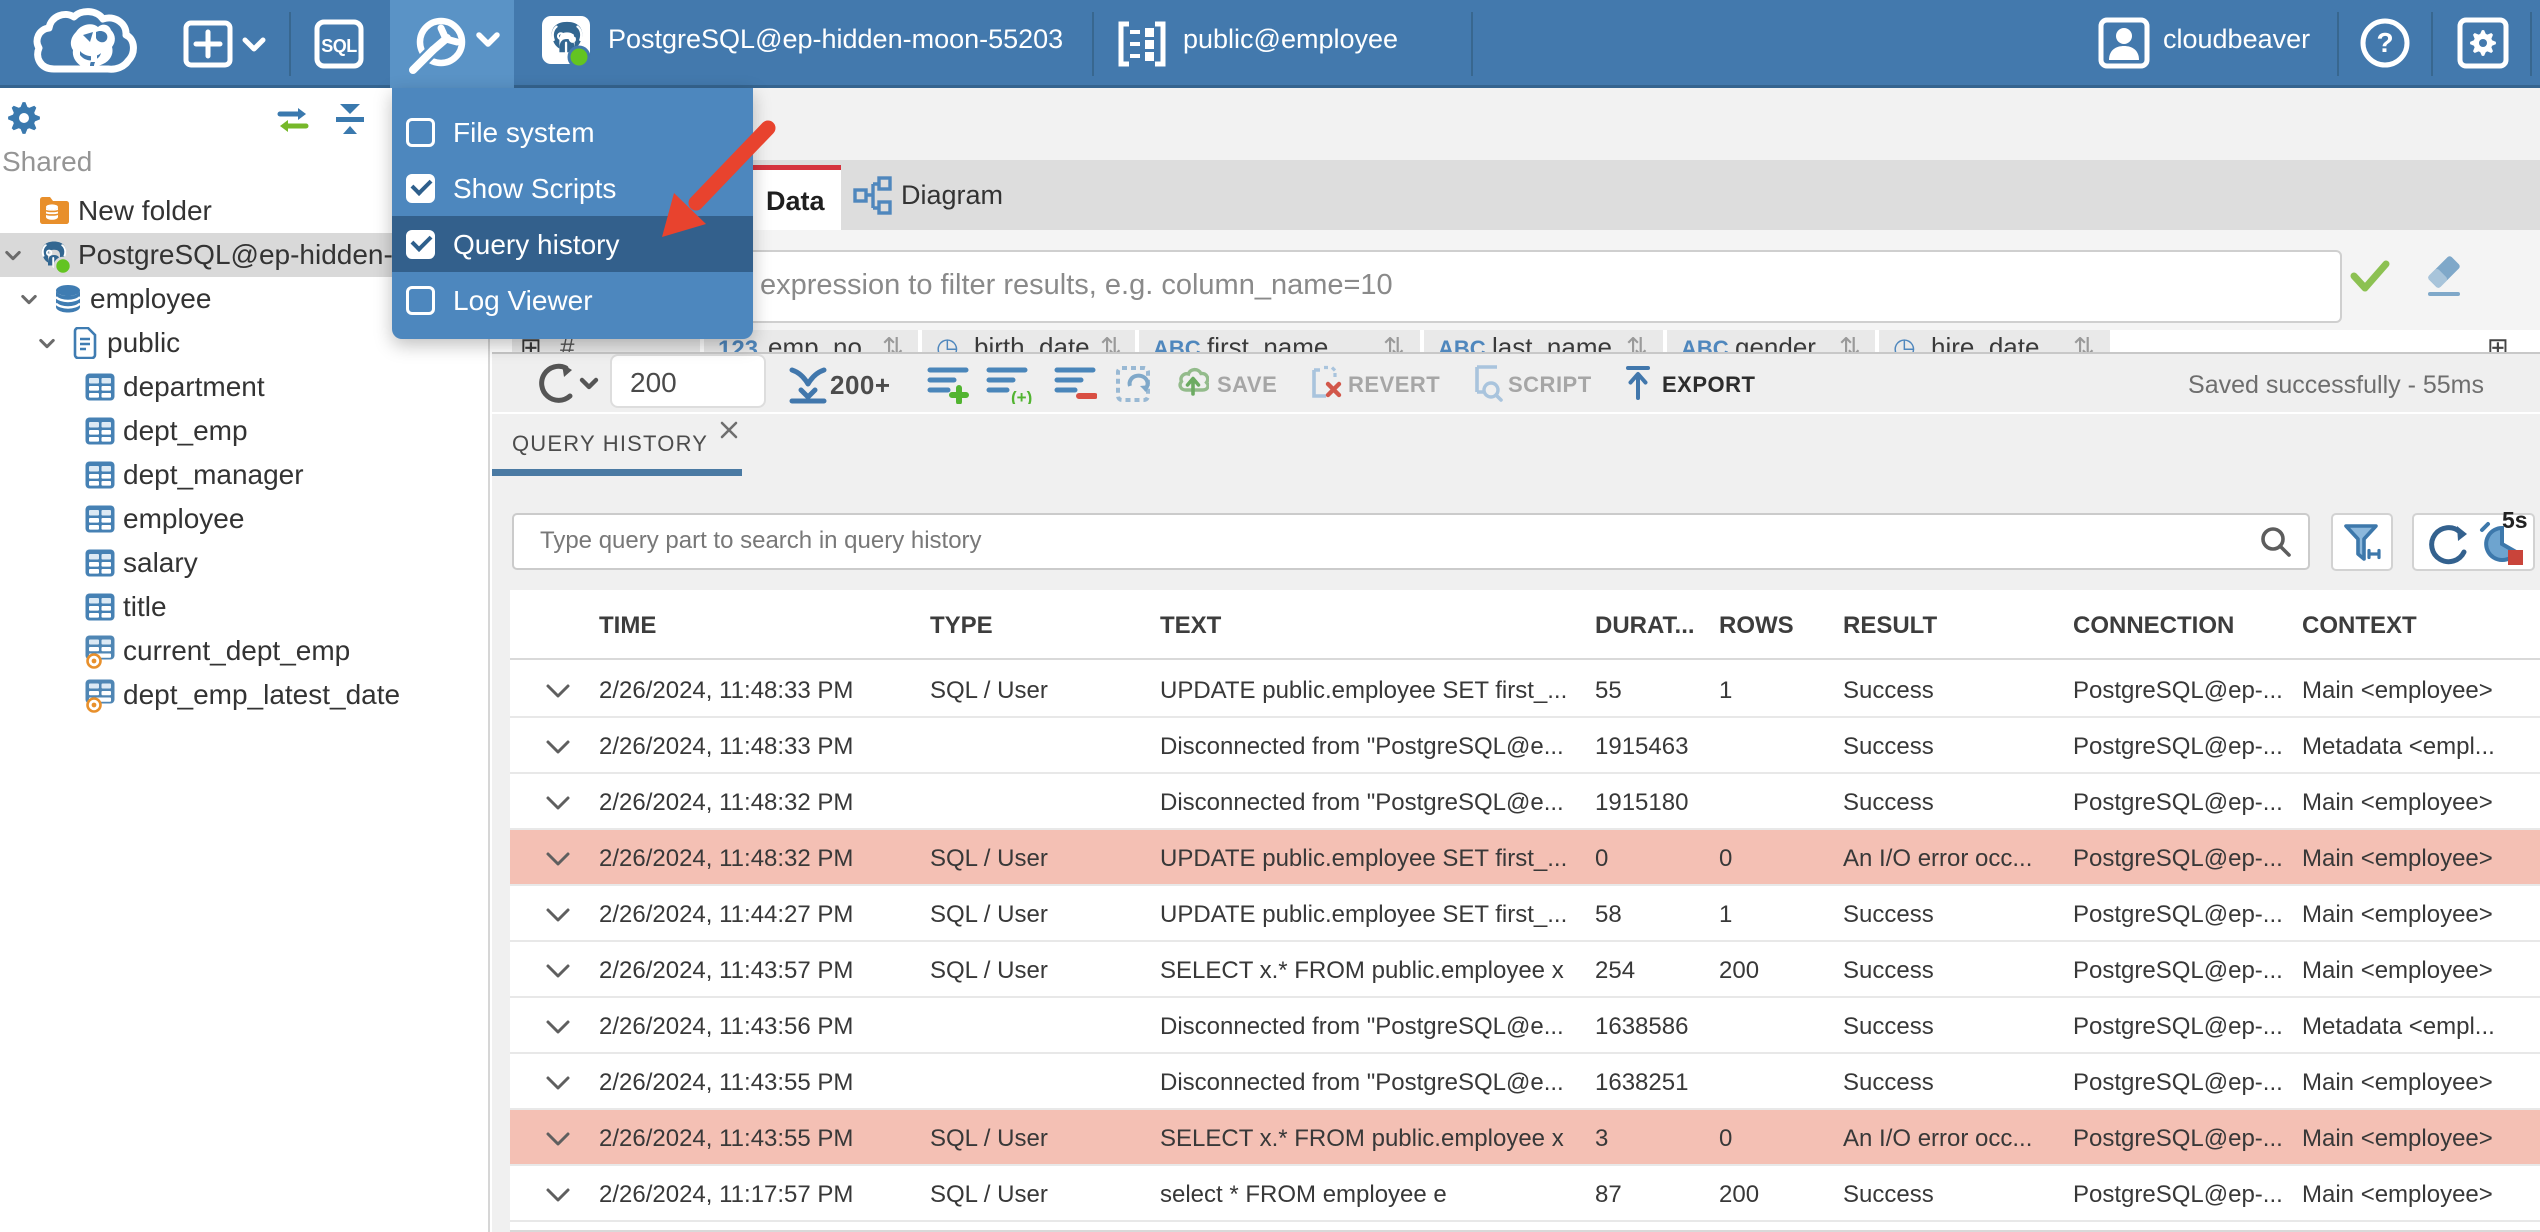  What do you see at coordinates (339, 46) in the screenshot?
I see `svg-text: SQL` at bounding box center [339, 46].